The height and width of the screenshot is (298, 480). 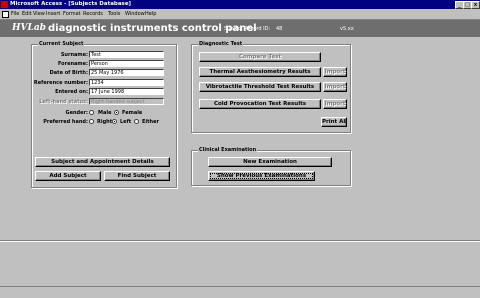 I want to click on menu-window: Window, so click(x=135, y=14).